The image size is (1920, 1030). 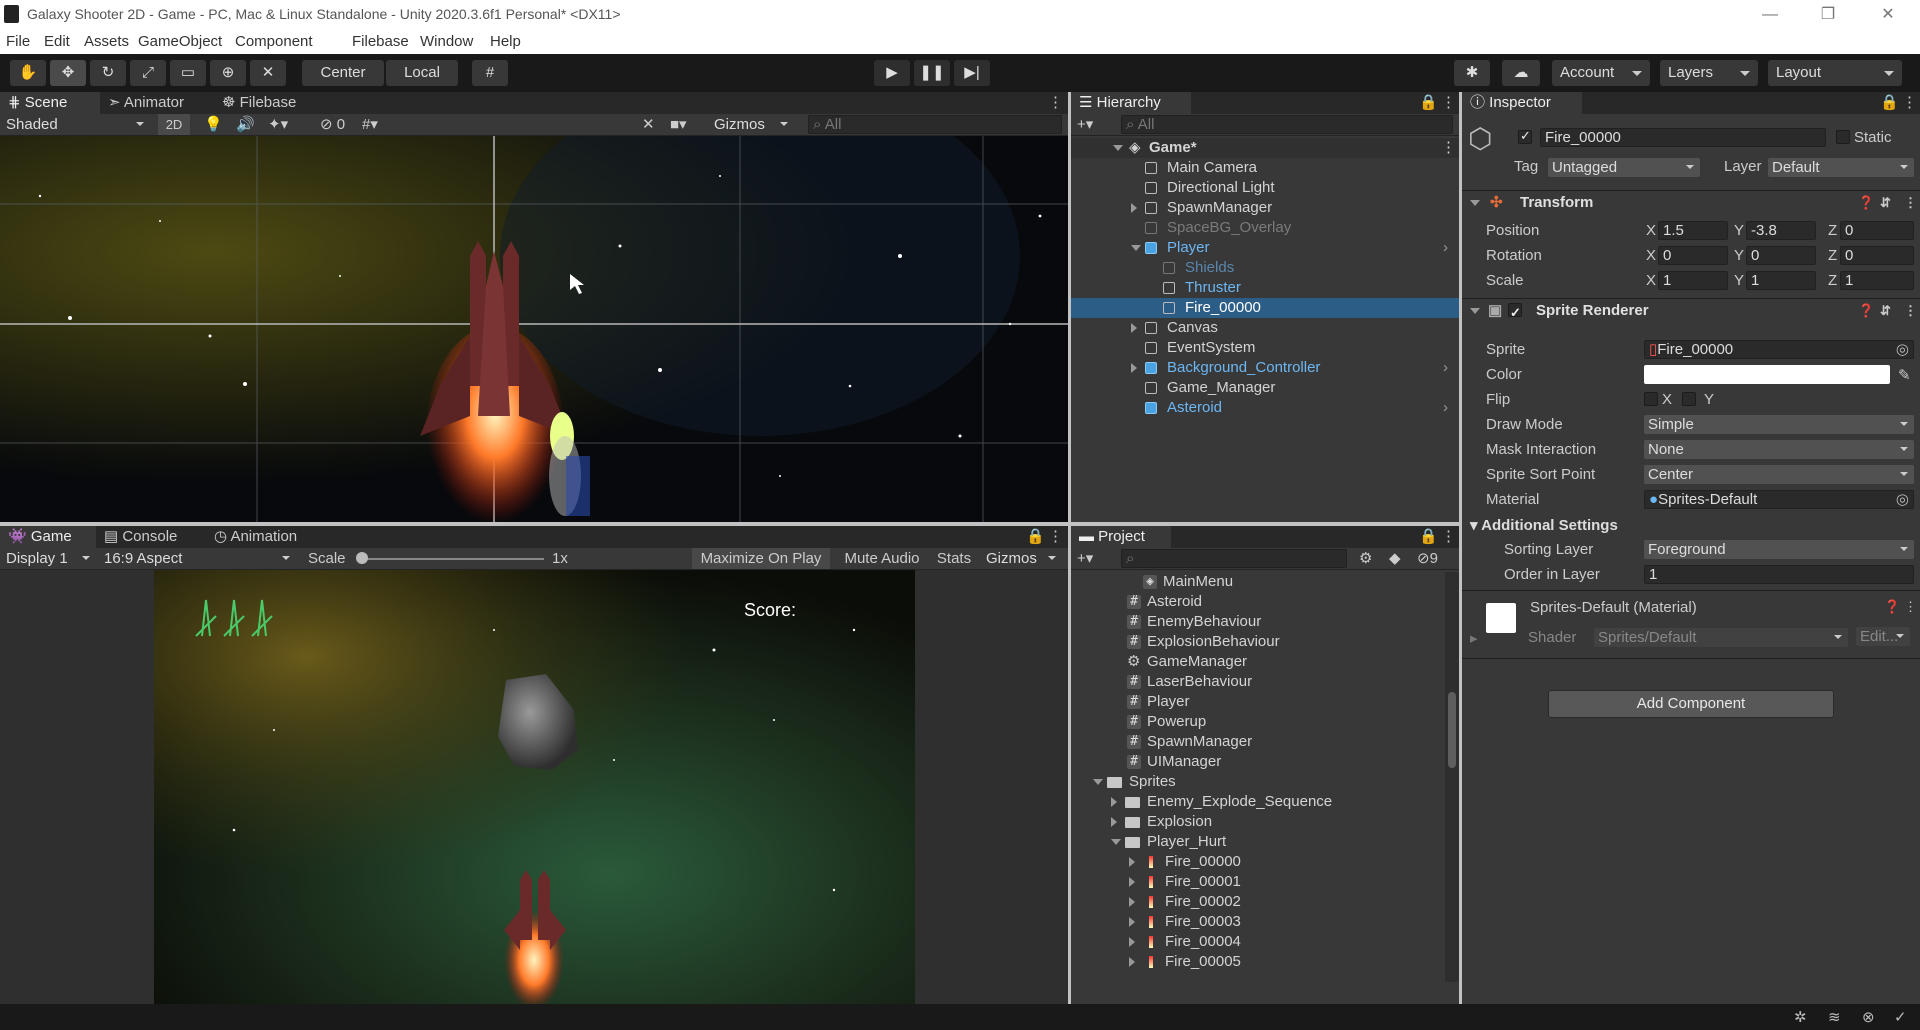 I want to click on hierarchy-item-asteroid: Asteroid ›, so click(x=1265, y=408).